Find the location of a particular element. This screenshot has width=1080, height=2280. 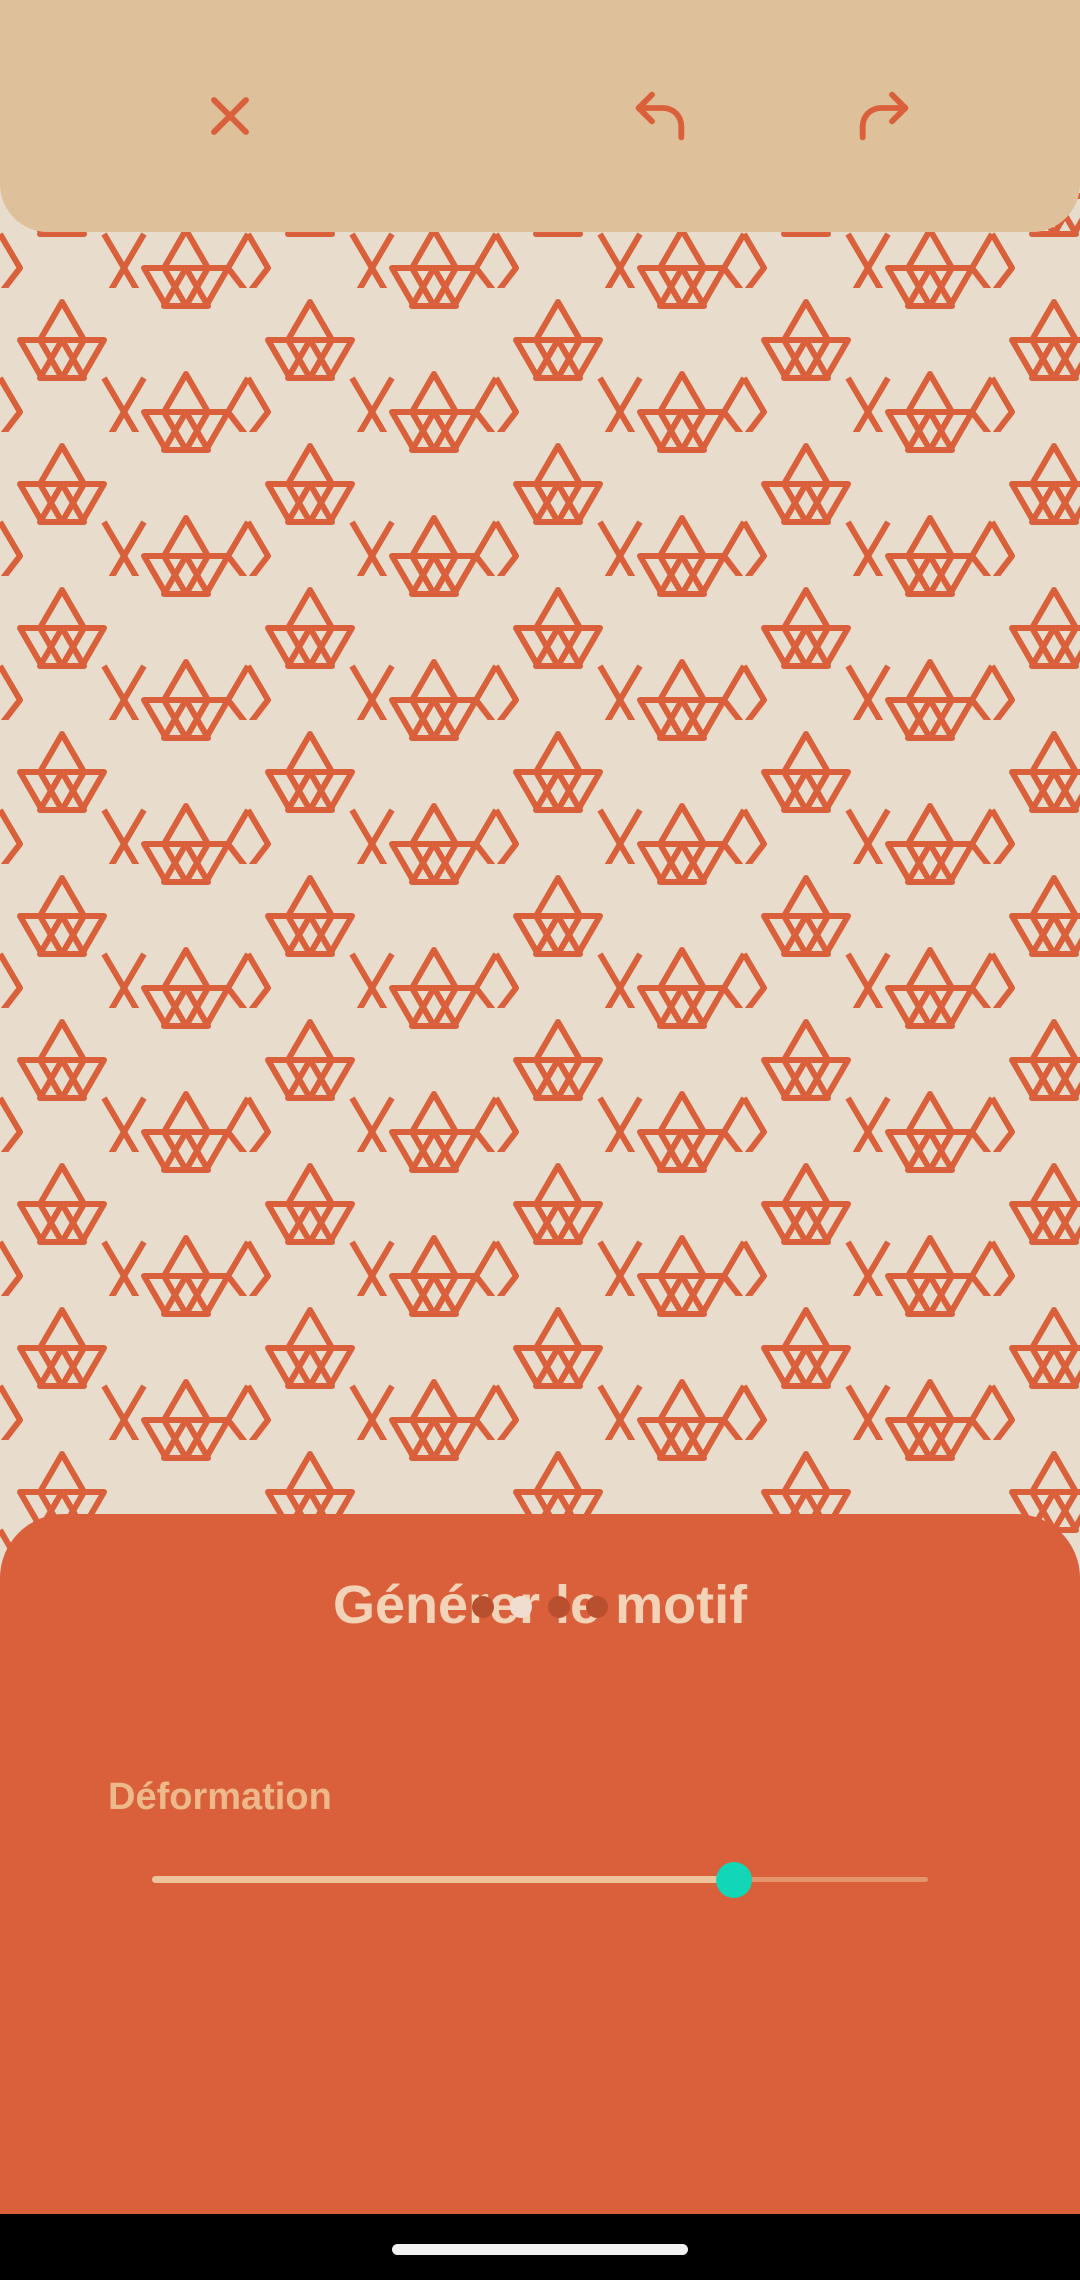

close-icon is located at coordinates (230, 116).